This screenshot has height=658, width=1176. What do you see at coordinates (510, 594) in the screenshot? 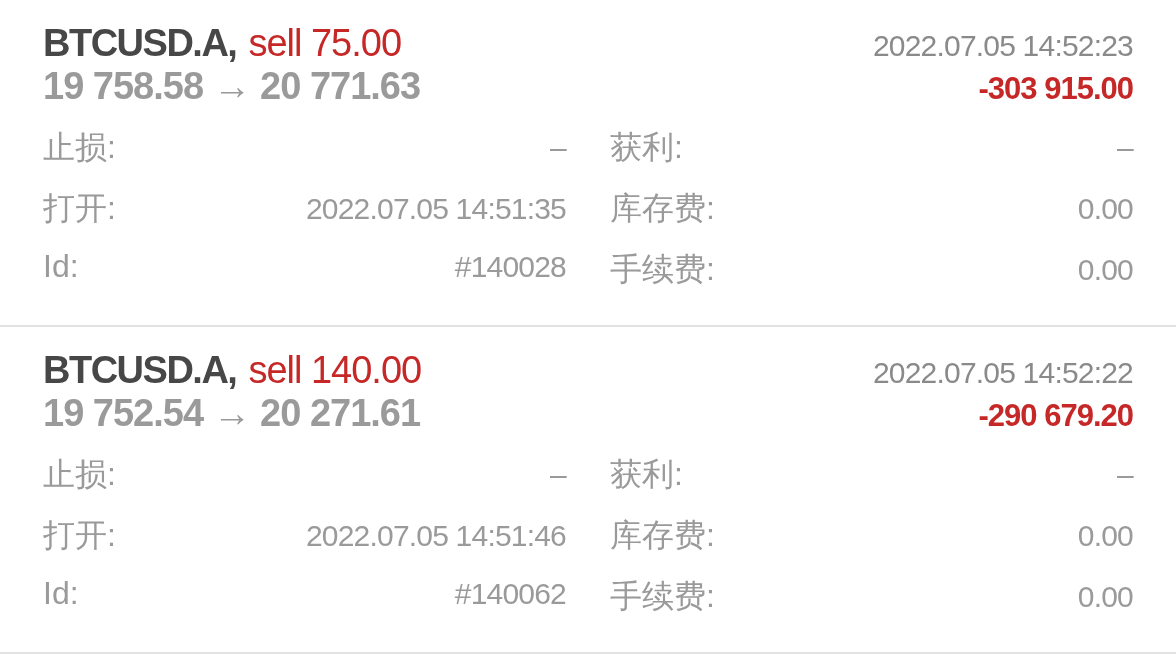
I see `field-value: #140062` at bounding box center [510, 594].